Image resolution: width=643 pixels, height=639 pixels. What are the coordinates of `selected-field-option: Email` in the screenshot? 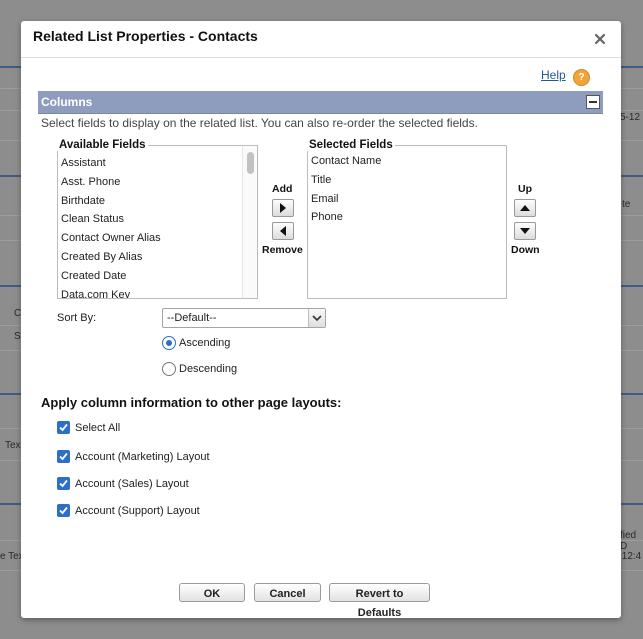 It's located at (407, 199).